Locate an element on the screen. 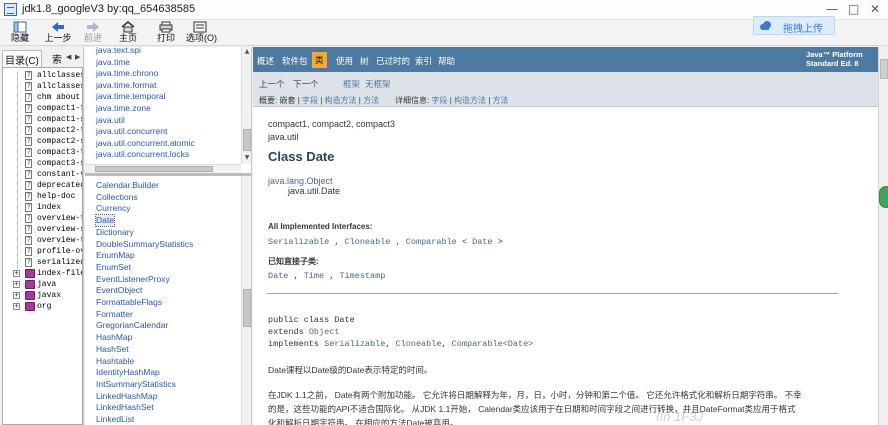 The height and width of the screenshot is (425, 888). tree-item: serialized is located at coordinates (42, 262).